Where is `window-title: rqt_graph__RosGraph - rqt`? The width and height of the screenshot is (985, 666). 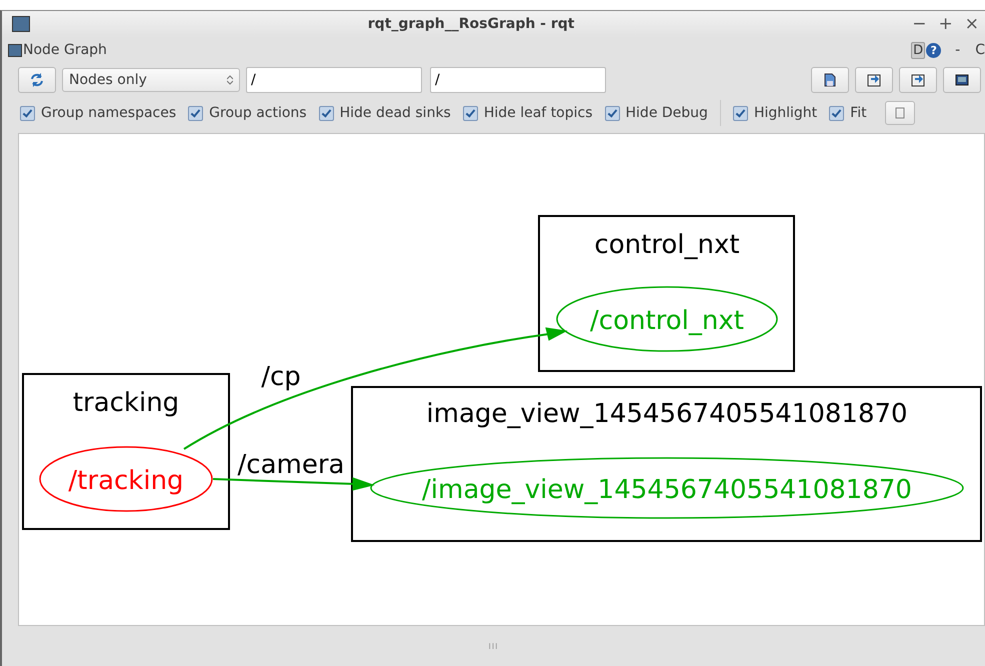 window-title: rqt_graph__RosGraph - rqt is located at coordinates (471, 24).